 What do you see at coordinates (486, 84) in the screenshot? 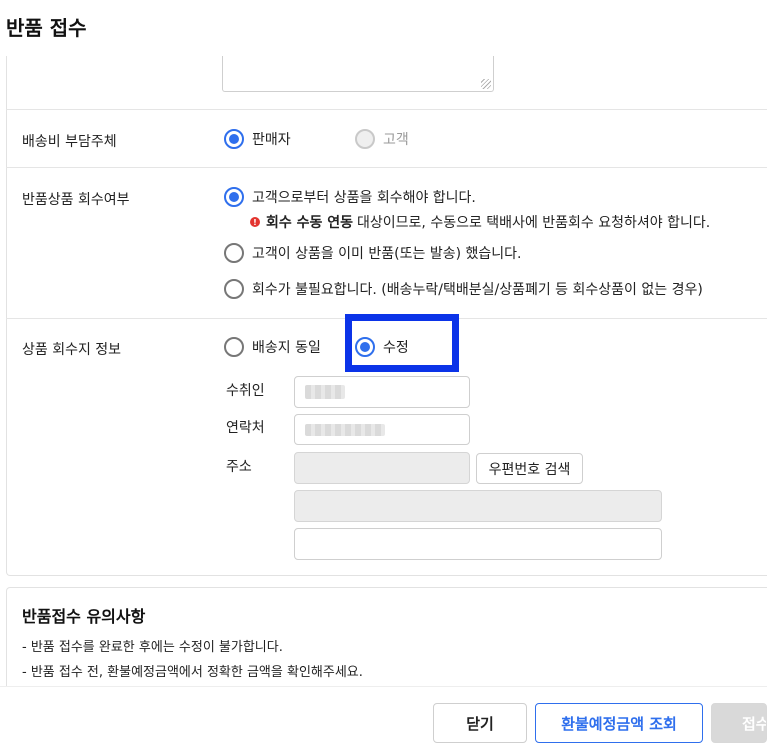
I see `resize-grip-icon` at bounding box center [486, 84].